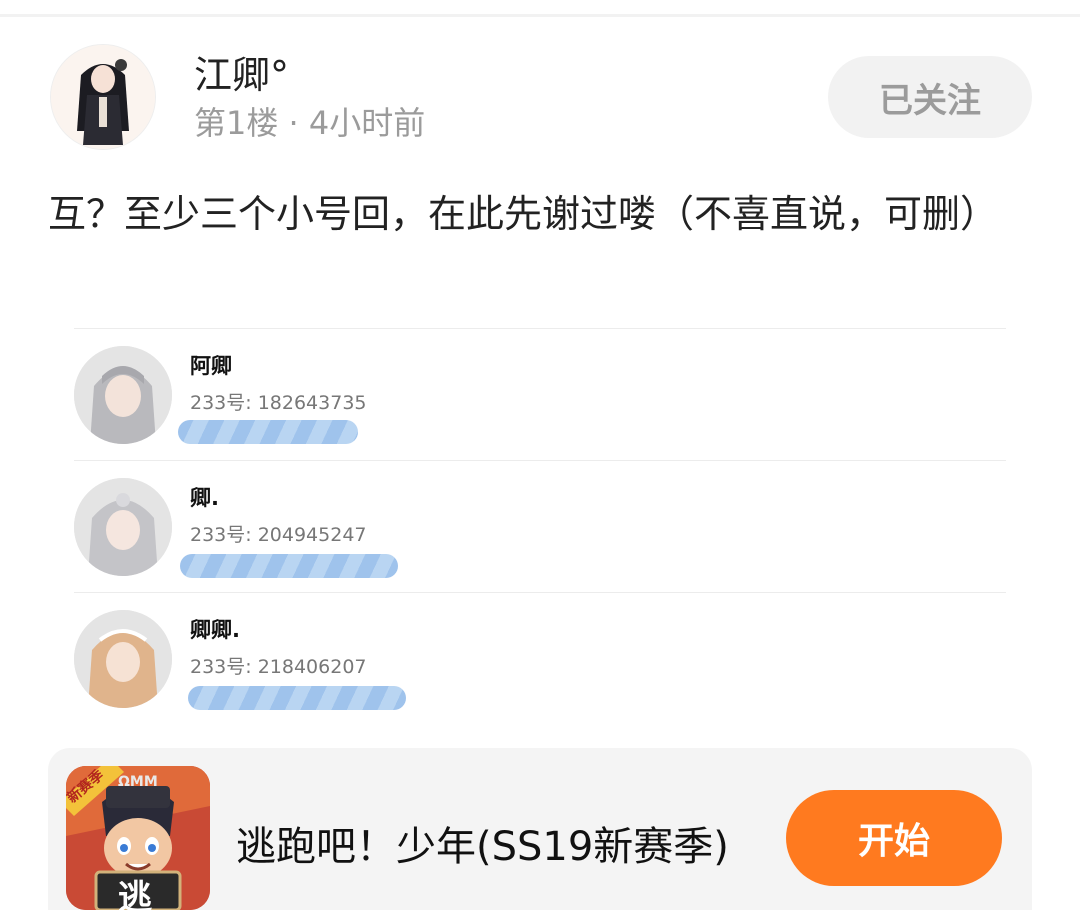 This screenshot has width=1080, height=910. Describe the element at coordinates (278, 535) in the screenshot. I see `friend-id: 233号: 204945247` at that location.